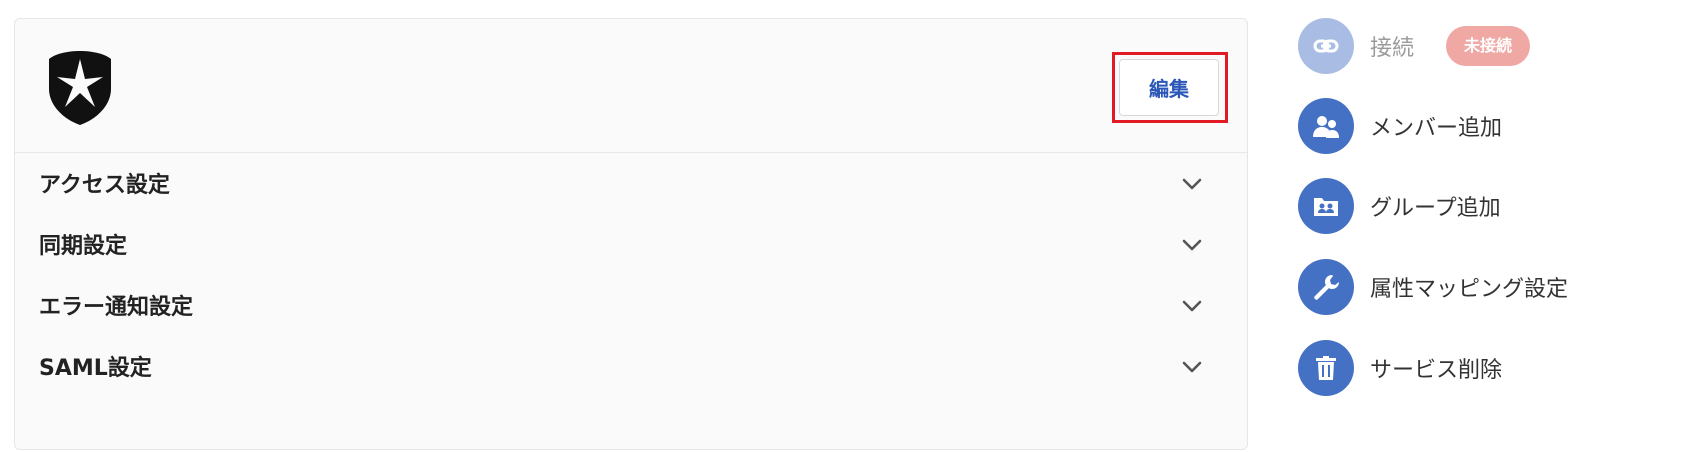 This screenshot has width=1689, height=452. What do you see at coordinates (1469, 289) in the screenshot?
I see `action-label: 属性マッピング設定` at bounding box center [1469, 289].